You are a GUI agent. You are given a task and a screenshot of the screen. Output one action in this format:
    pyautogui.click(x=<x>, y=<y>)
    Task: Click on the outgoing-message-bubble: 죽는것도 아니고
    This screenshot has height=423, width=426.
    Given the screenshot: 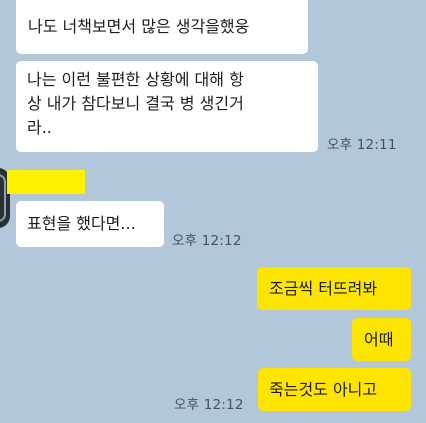 What is the action you would take?
    pyautogui.click(x=334, y=389)
    